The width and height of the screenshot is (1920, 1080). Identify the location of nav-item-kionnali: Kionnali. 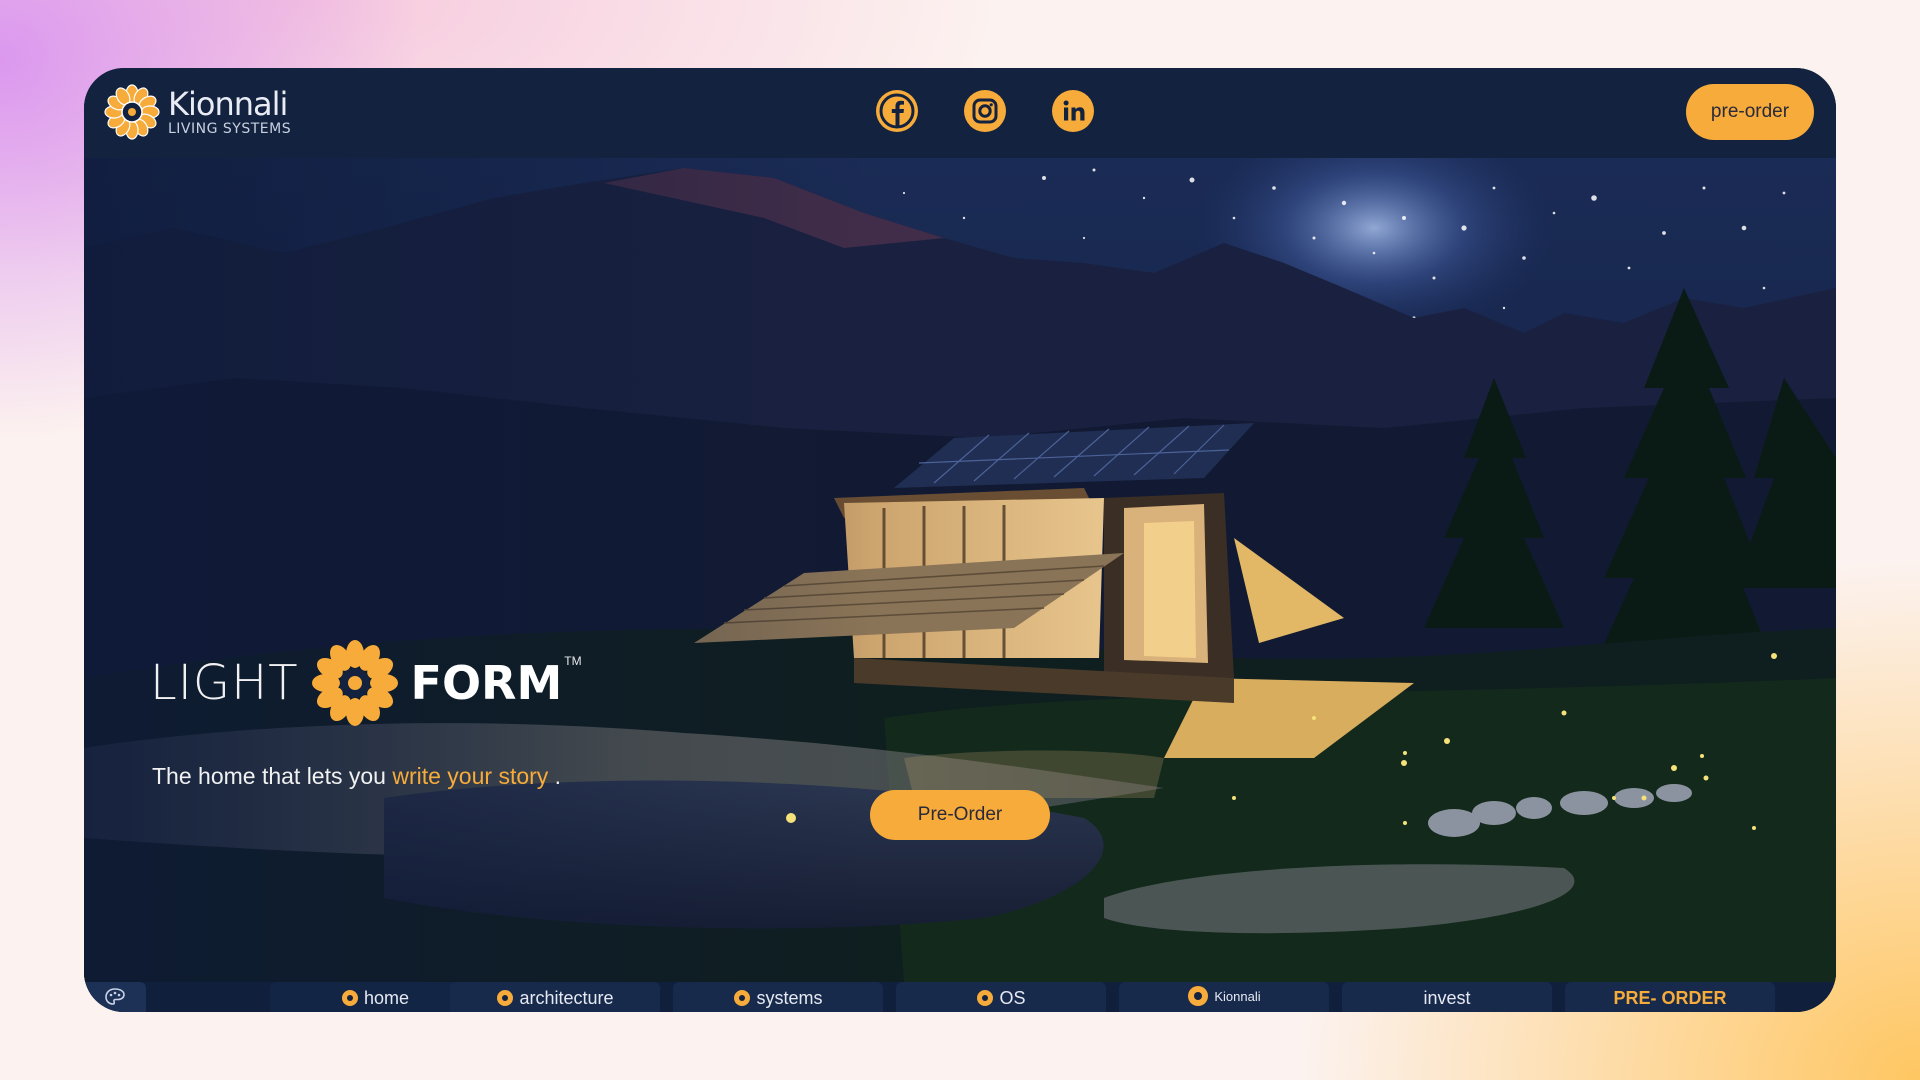
(1224, 997).